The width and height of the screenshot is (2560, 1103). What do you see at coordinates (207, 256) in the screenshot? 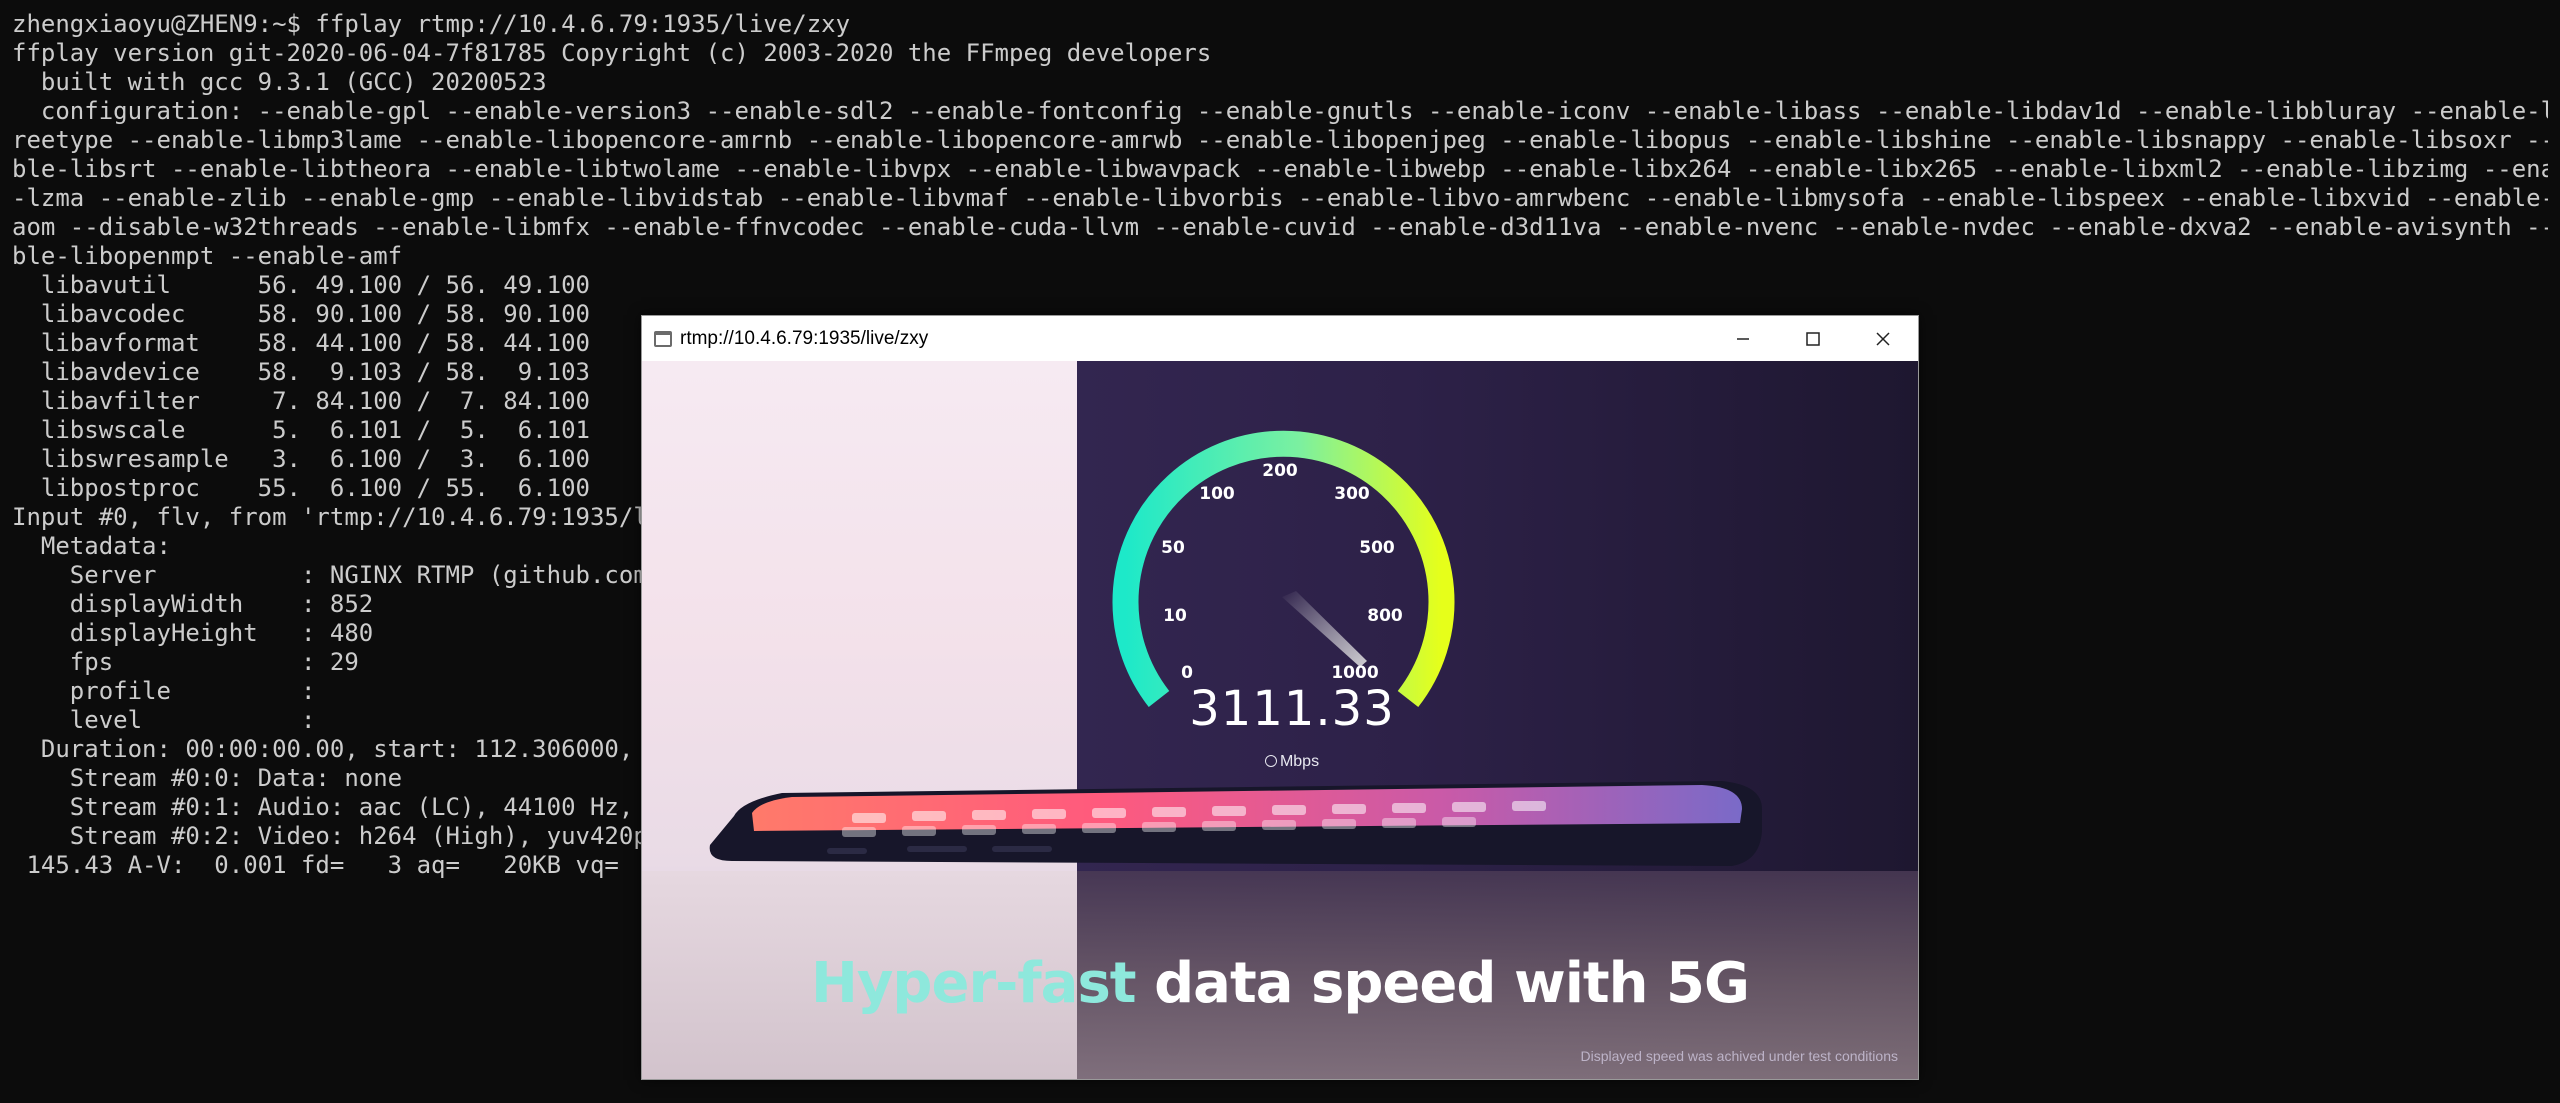
I see `terminal-line: ble-libopenmpt --enable-amf` at bounding box center [207, 256].